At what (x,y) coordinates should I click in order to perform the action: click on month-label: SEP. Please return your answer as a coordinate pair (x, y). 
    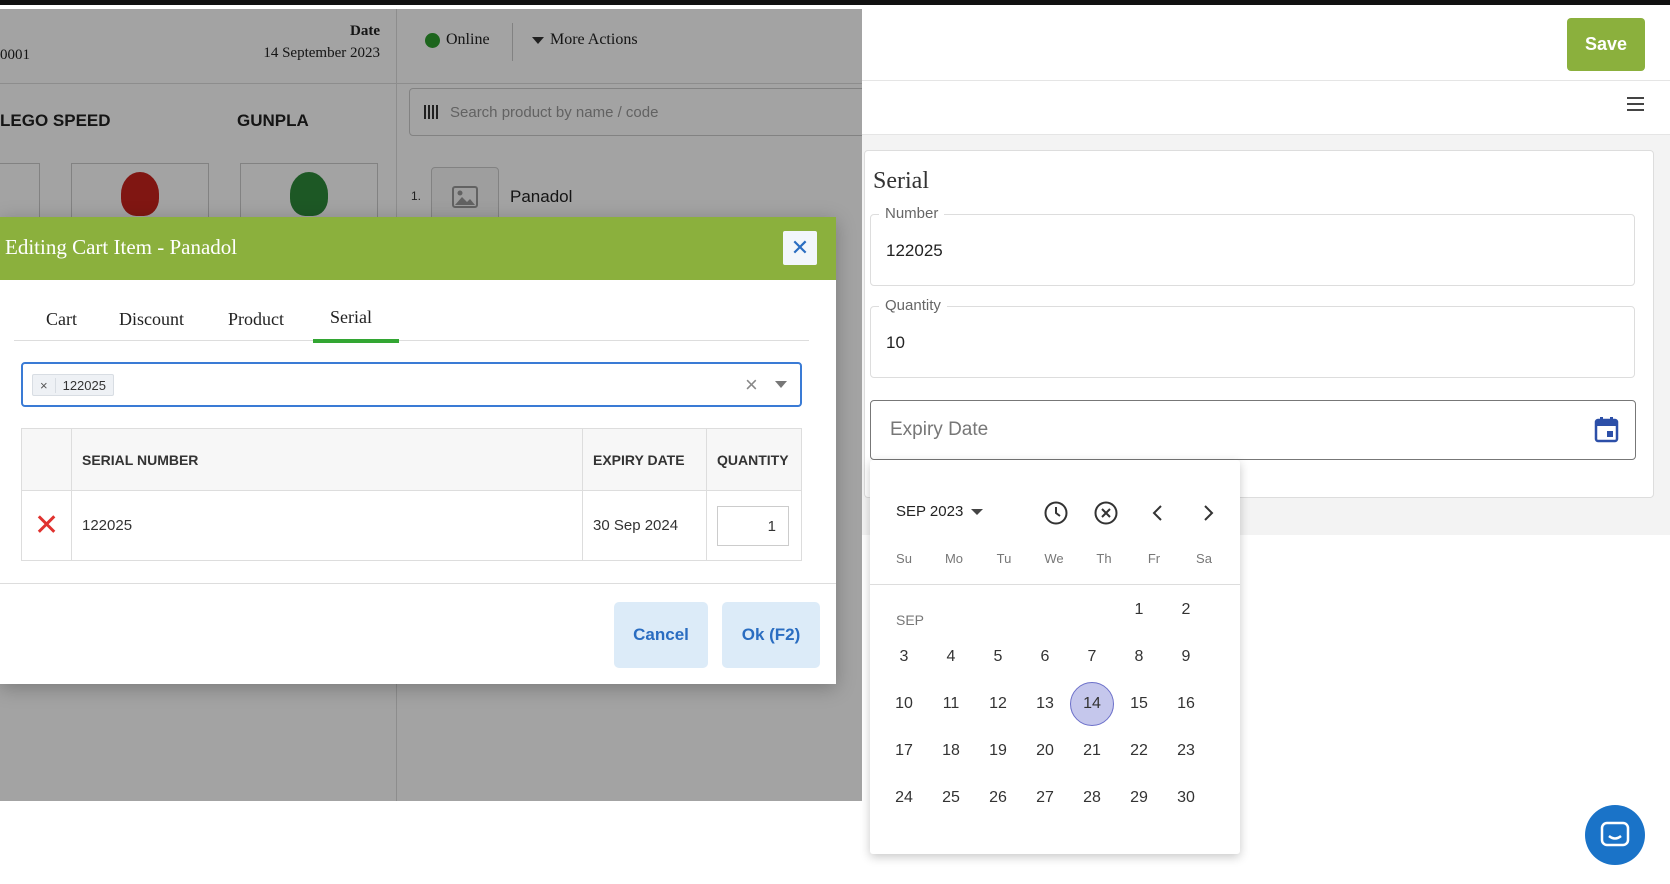
    Looking at the image, I should click on (910, 620).